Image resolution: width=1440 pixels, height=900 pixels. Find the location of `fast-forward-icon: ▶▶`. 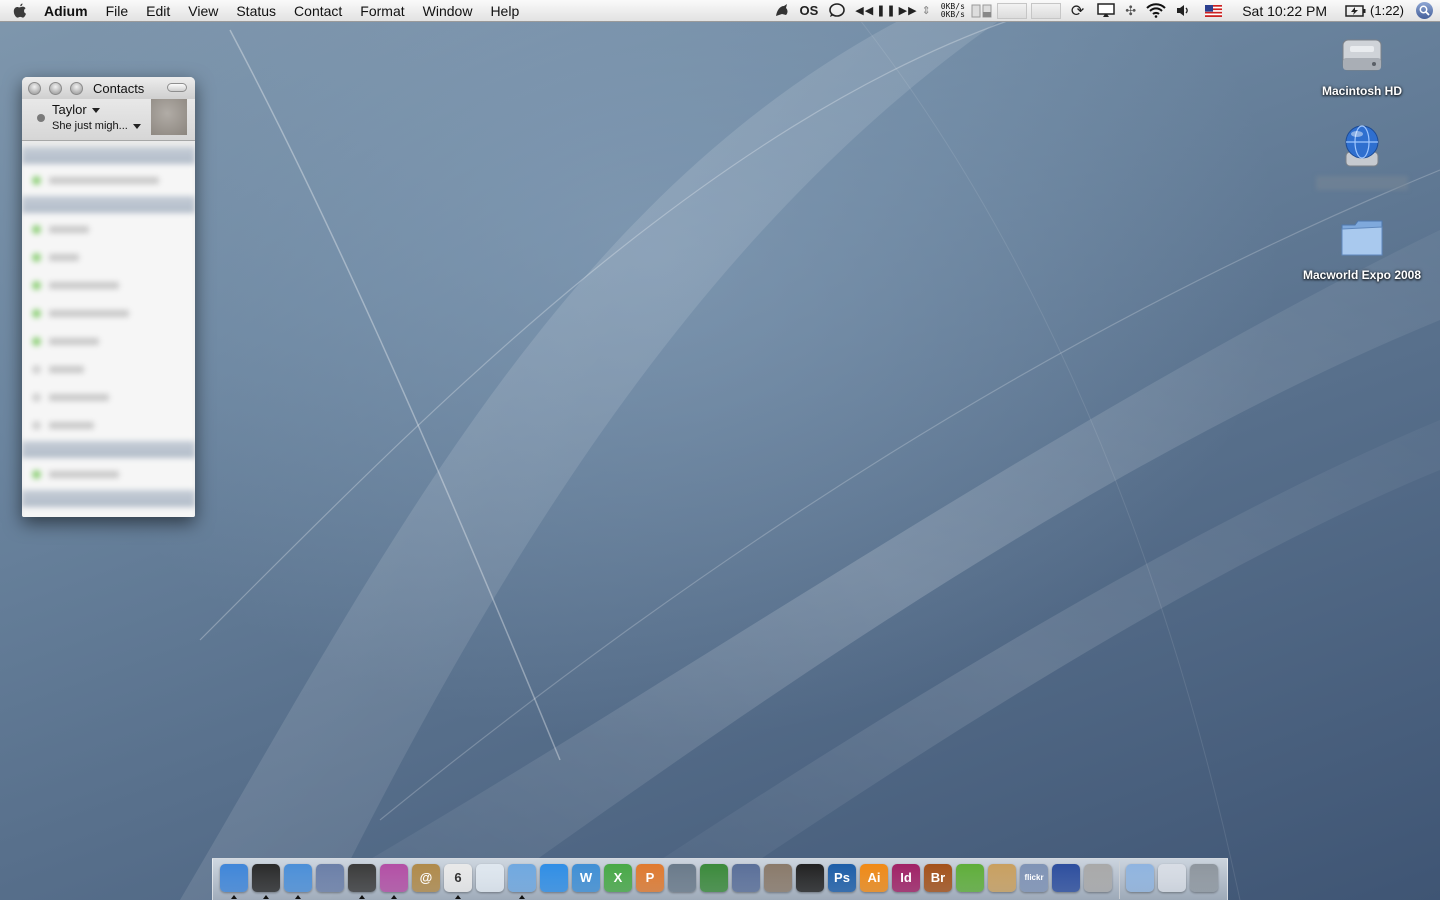

fast-forward-icon: ▶▶ is located at coordinates (908, 10).